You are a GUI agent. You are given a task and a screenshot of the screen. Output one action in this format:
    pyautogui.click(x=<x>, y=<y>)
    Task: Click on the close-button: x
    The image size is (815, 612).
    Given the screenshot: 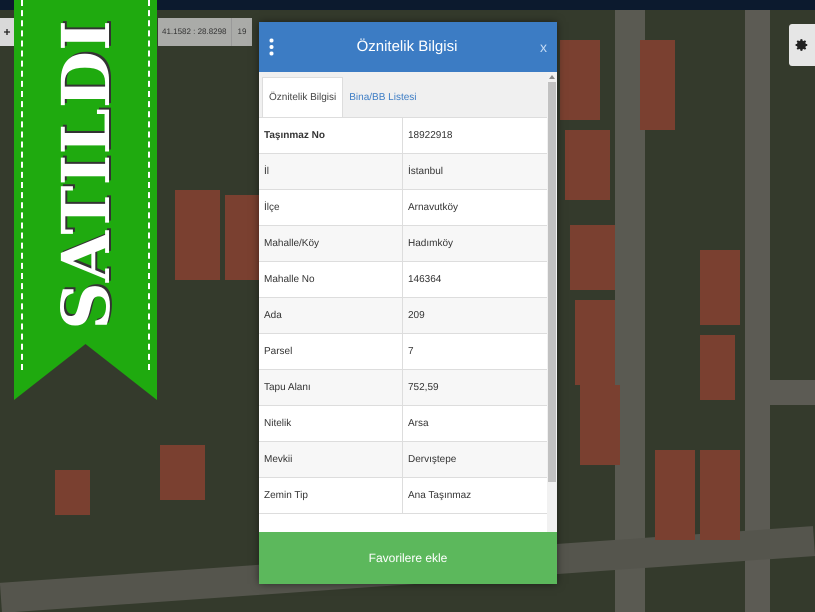 What is the action you would take?
    pyautogui.click(x=543, y=47)
    